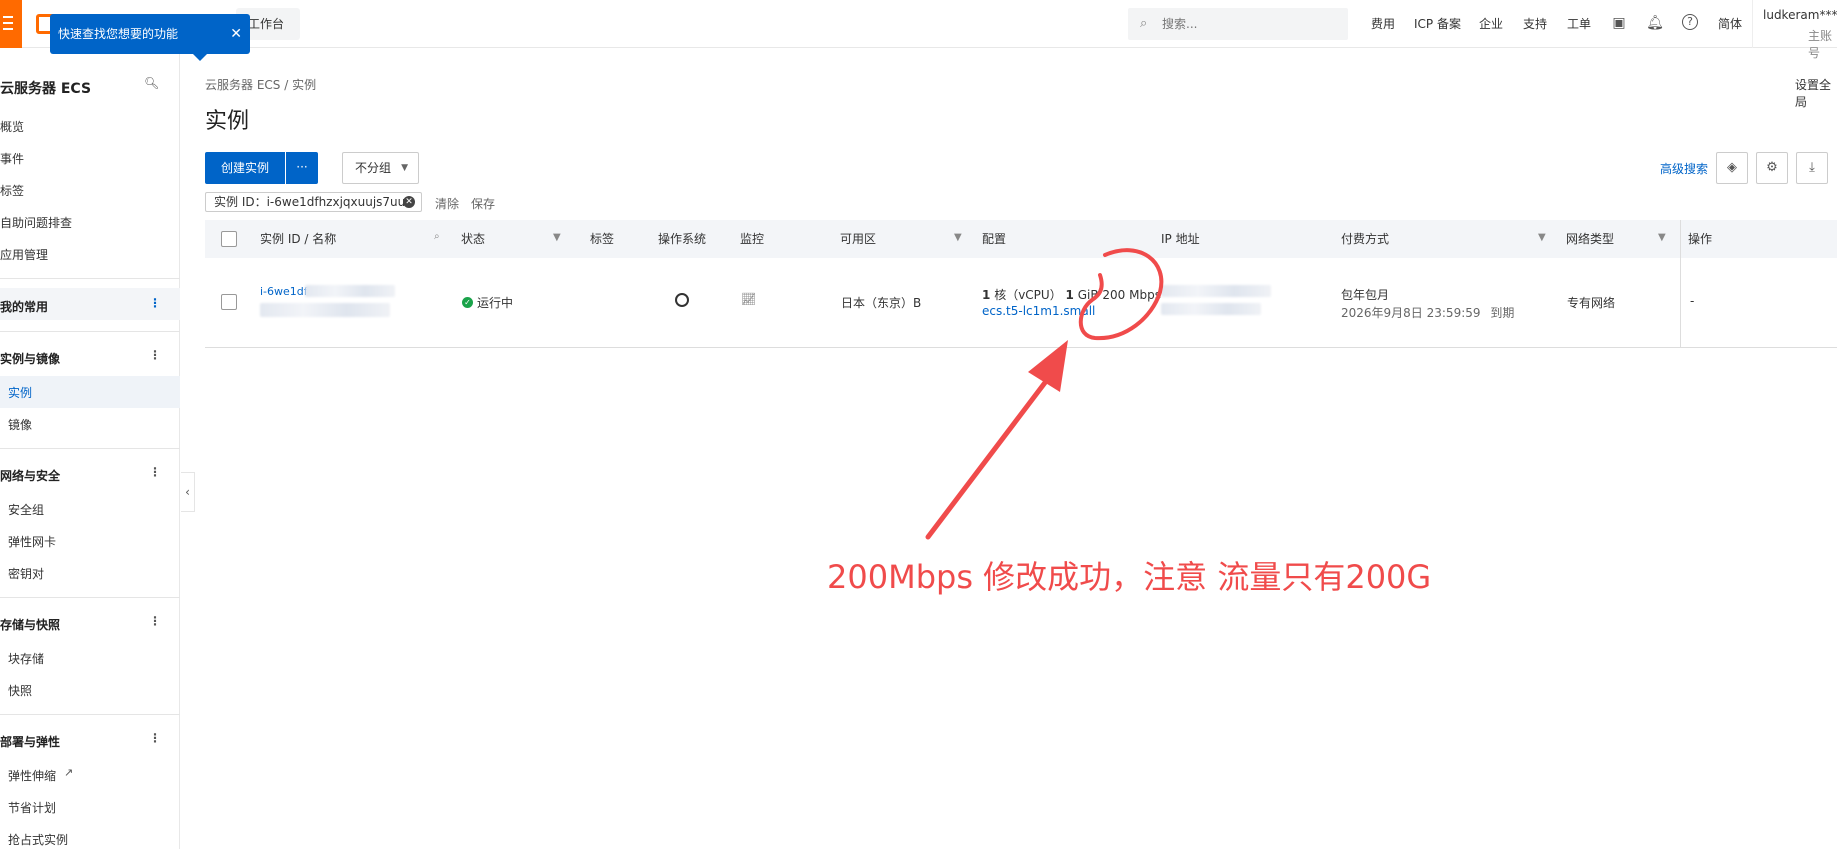 The height and width of the screenshot is (849, 1837). Describe the element at coordinates (1535, 24) in the screenshot. I see `nav-support: 支持` at that location.